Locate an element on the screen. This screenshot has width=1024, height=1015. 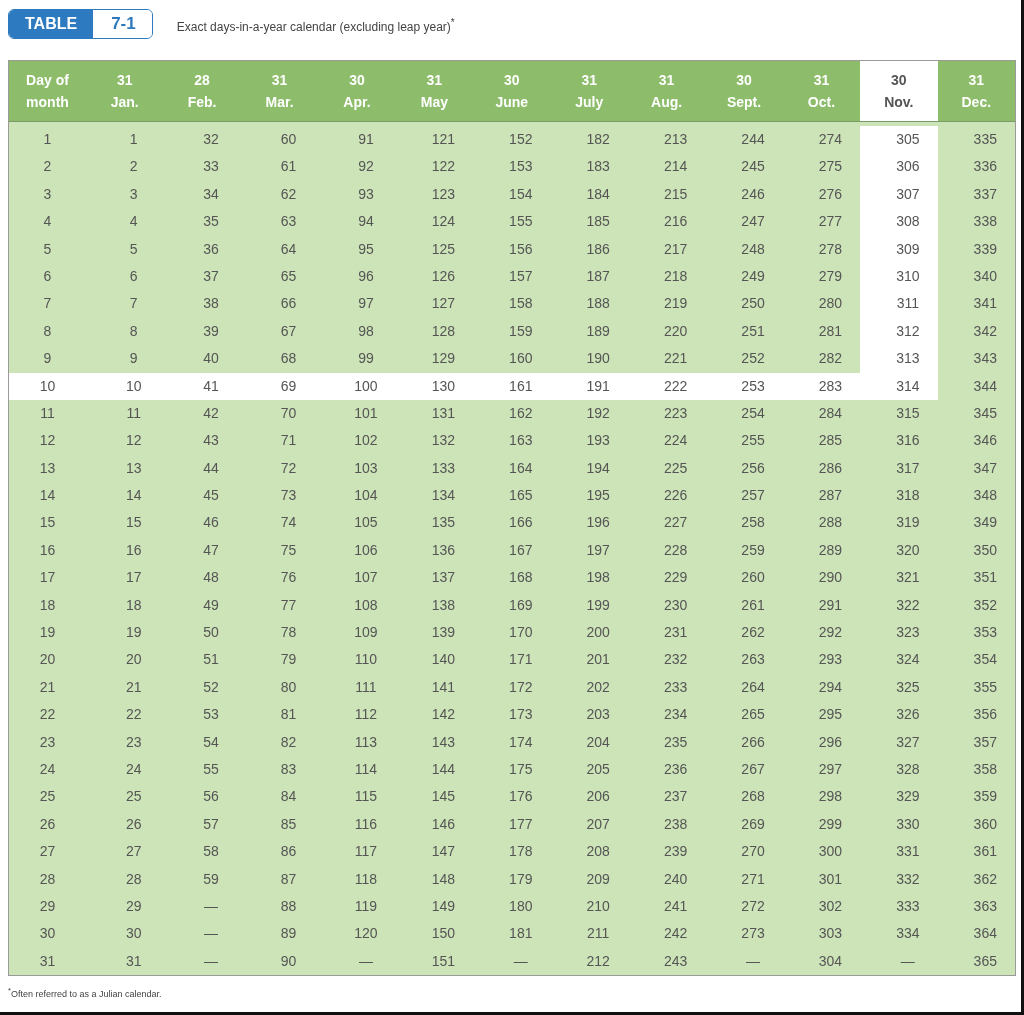
table-cell-text: 269 is located at coordinates (753, 824).